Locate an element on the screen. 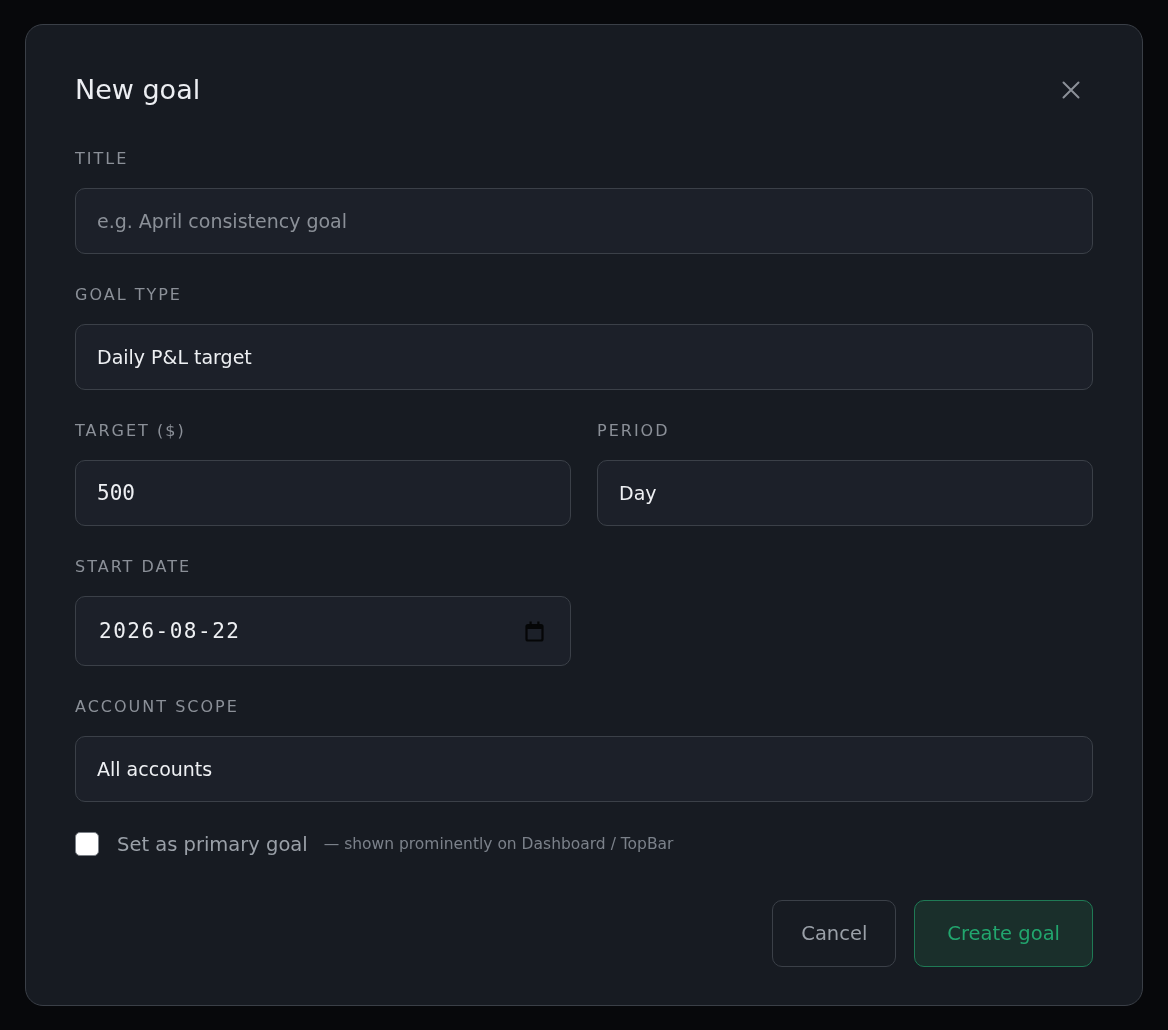  select-field: Day is located at coordinates (845, 493).